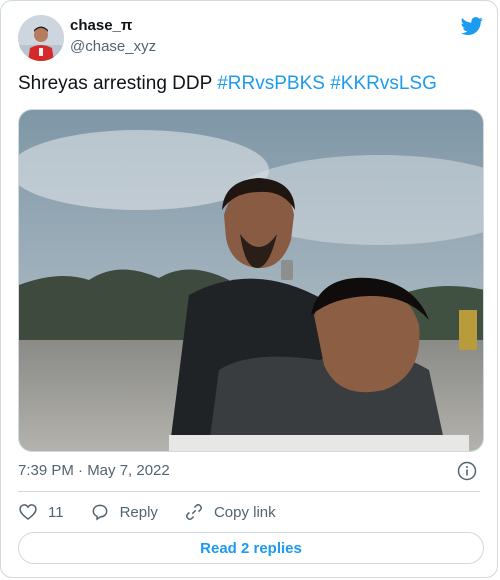 The image size is (500, 580). Describe the element at coordinates (467, 471) in the screenshot. I see `info-icon` at that location.